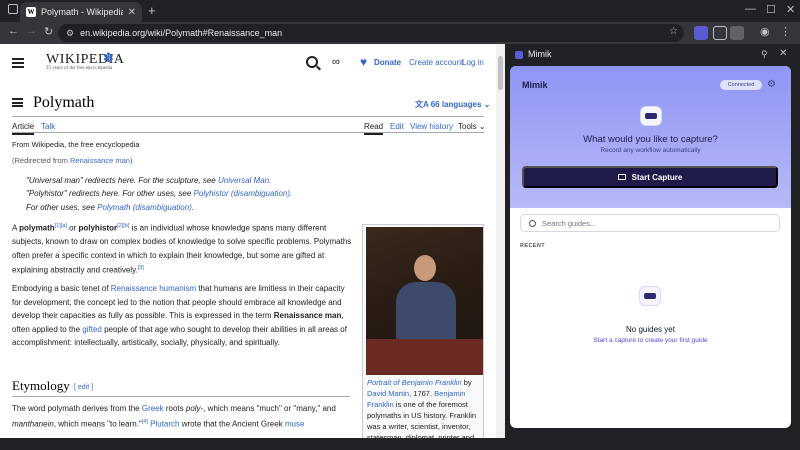  I want to click on action-read: Read, so click(374, 128).